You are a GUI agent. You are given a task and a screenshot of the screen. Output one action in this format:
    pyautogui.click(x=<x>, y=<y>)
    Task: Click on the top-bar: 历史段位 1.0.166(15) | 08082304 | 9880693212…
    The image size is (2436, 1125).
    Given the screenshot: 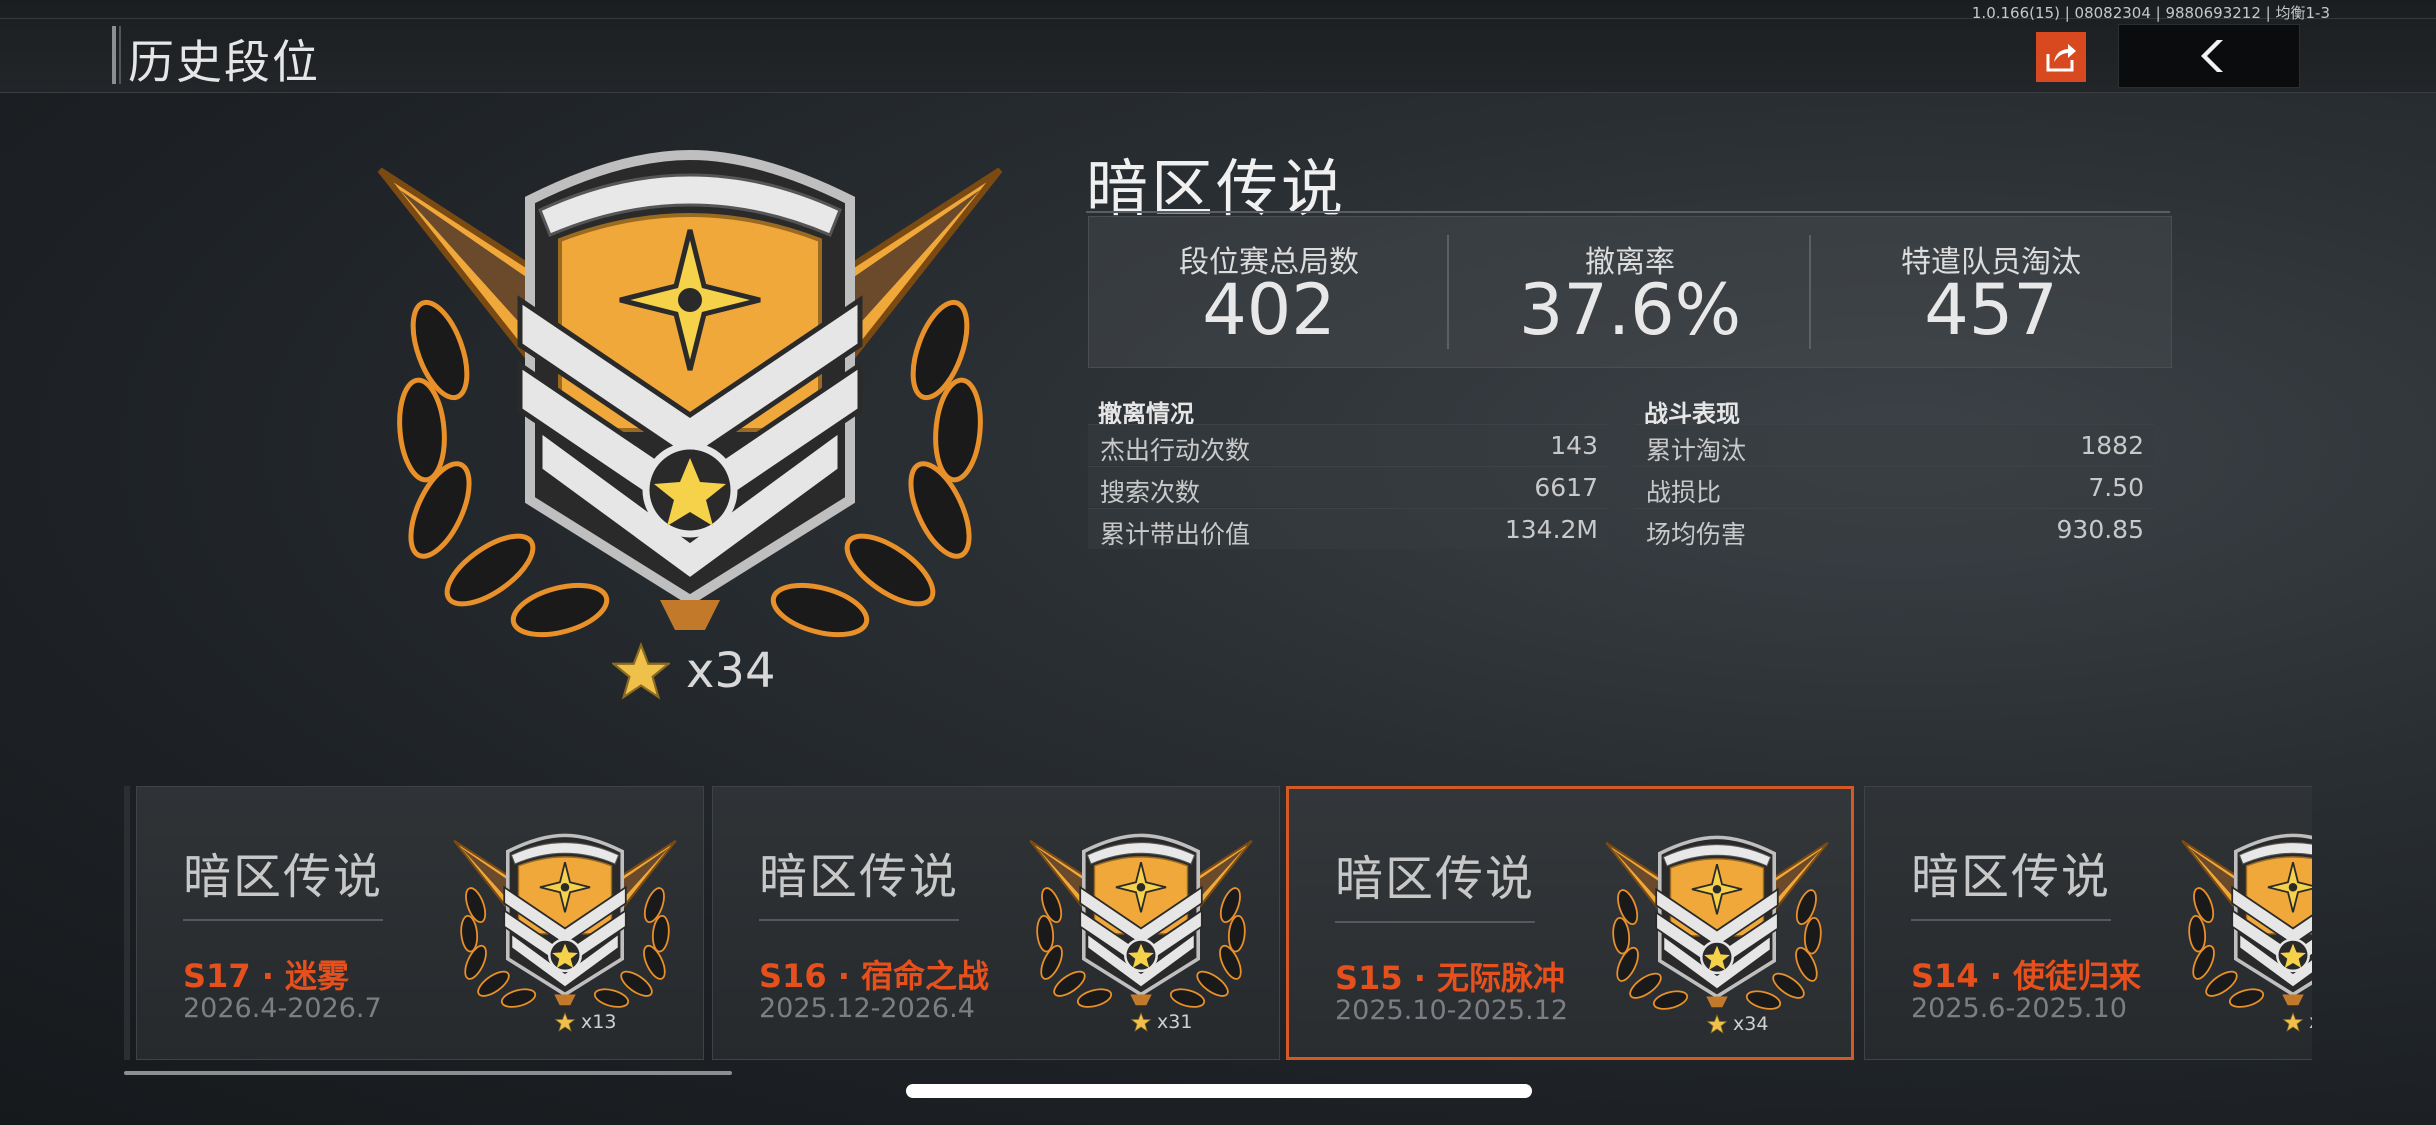 What is the action you would take?
    pyautogui.click(x=1218, y=46)
    